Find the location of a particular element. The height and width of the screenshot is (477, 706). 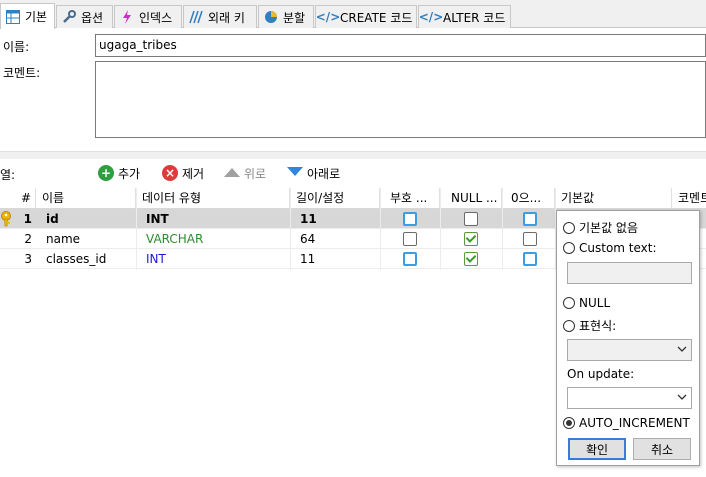

columns-label: 열: is located at coordinates (8, 175).